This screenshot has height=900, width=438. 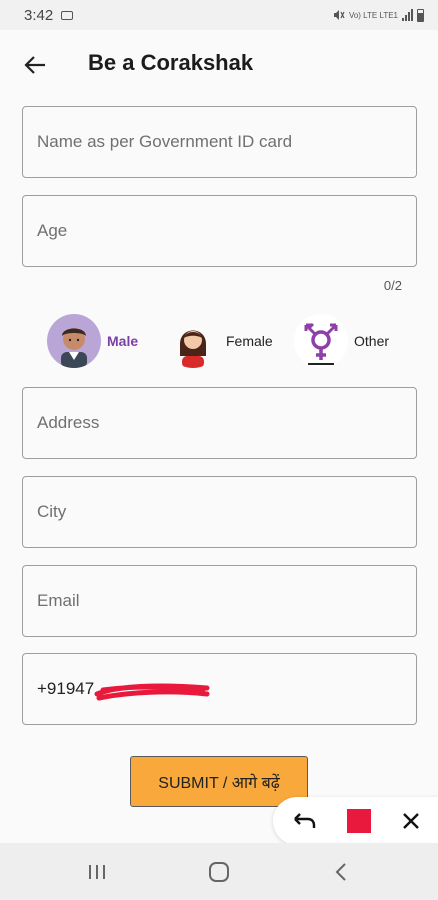 I want to click on gender-option-male: Male, so click(x=92, y=341).